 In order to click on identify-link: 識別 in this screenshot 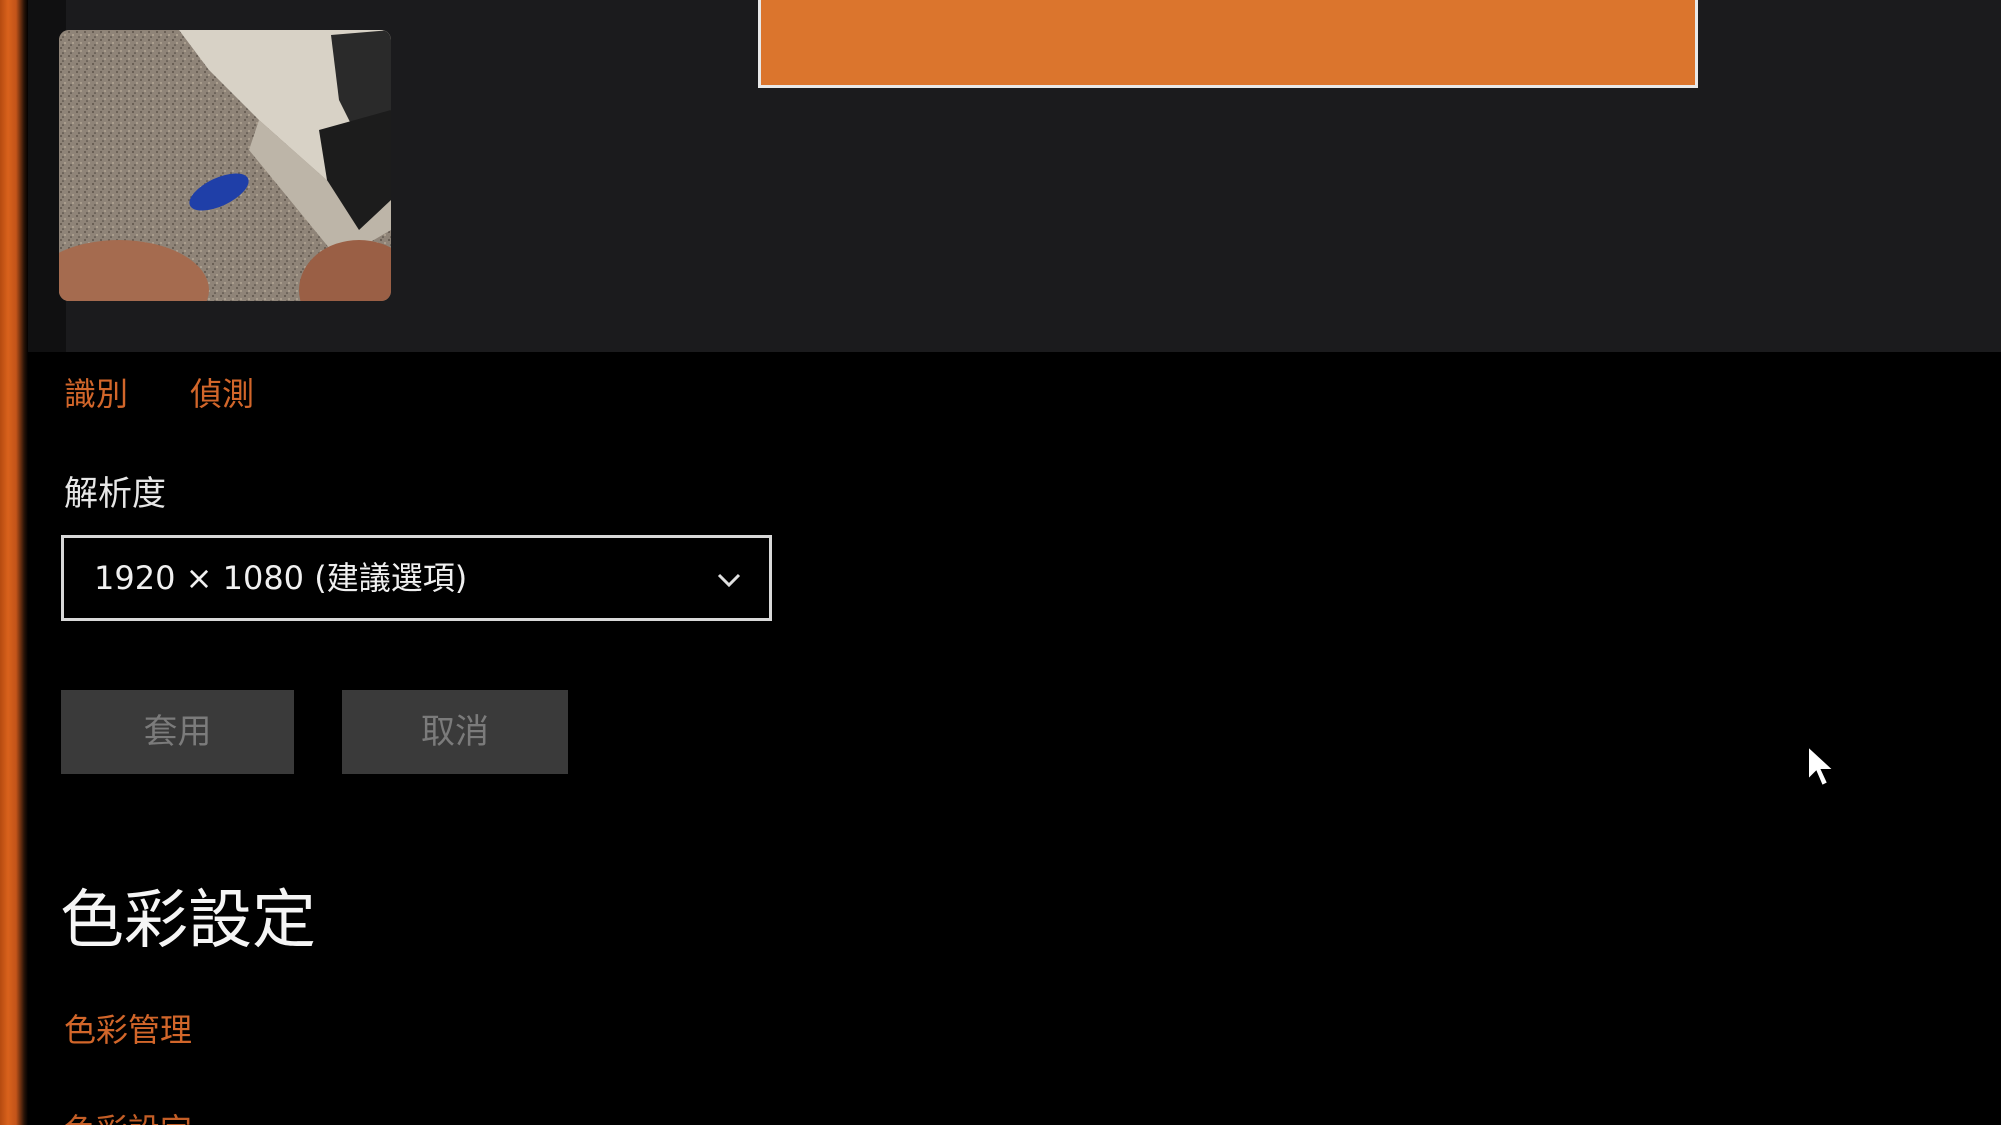, I will do `click(96, 394)`.